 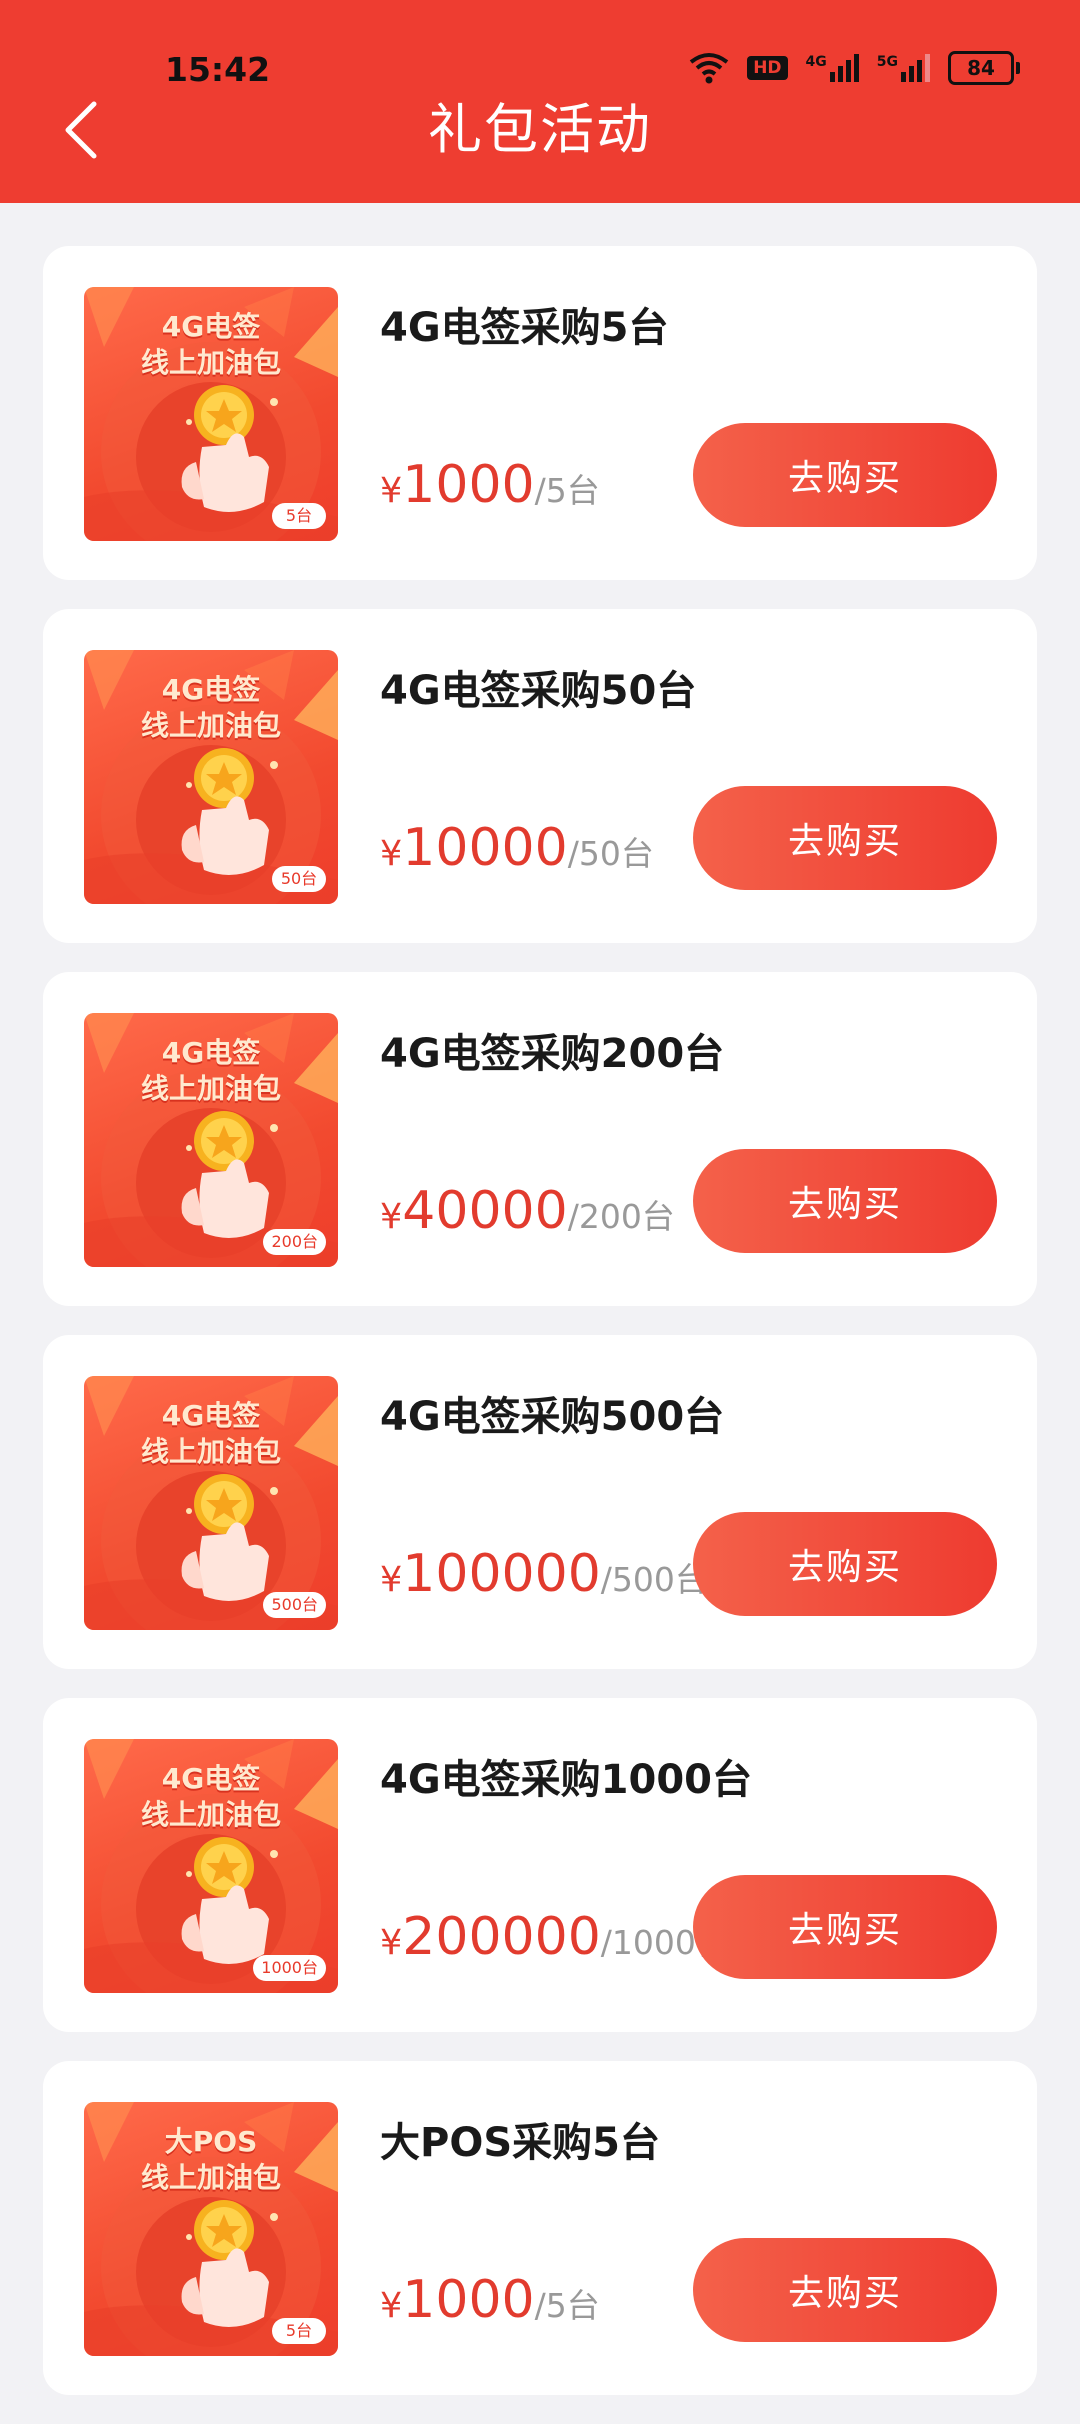 What do you see at coordinates (485, 1211) in the screenshot?
I see `price-amount: 40000` at bounding box center [485, 1211].